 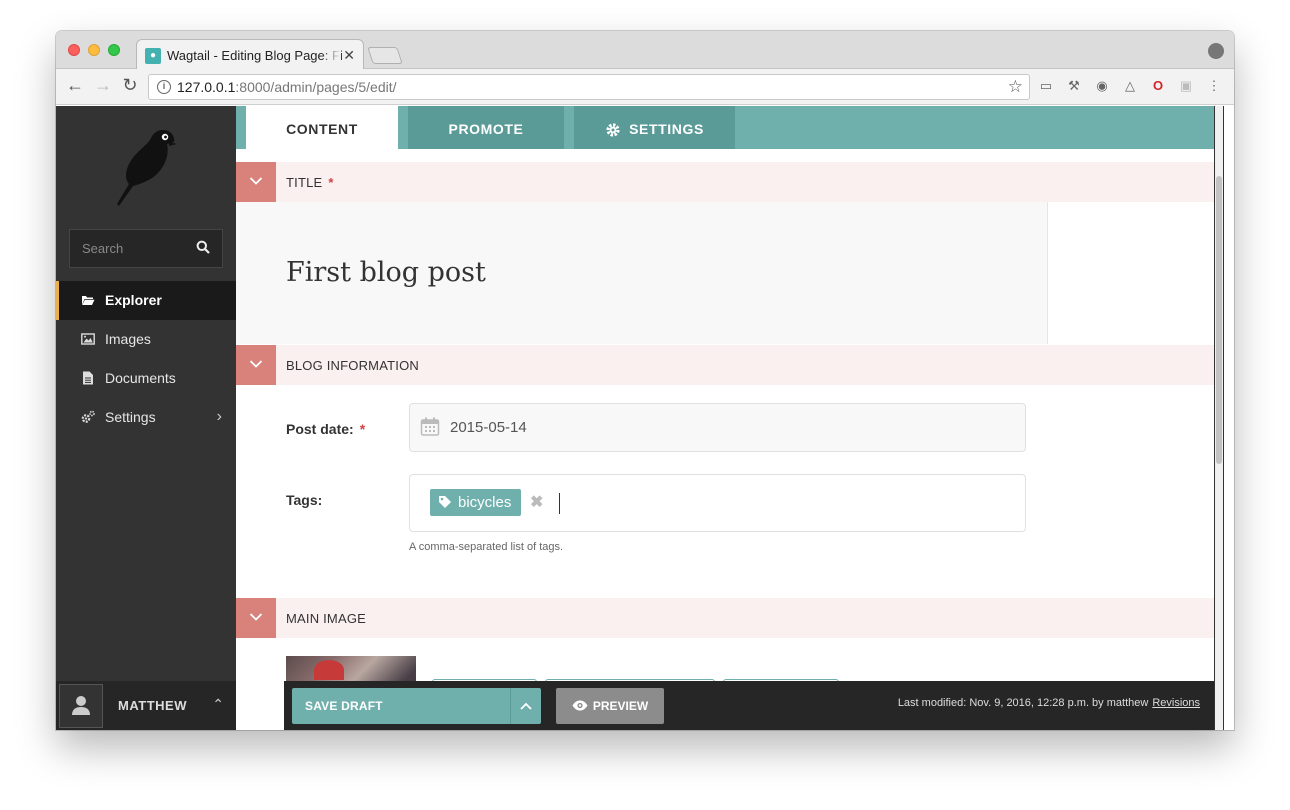 I want to click on tab-bar: CONTENT PROMOTE SETTINGS, so click(x=730, y=127).